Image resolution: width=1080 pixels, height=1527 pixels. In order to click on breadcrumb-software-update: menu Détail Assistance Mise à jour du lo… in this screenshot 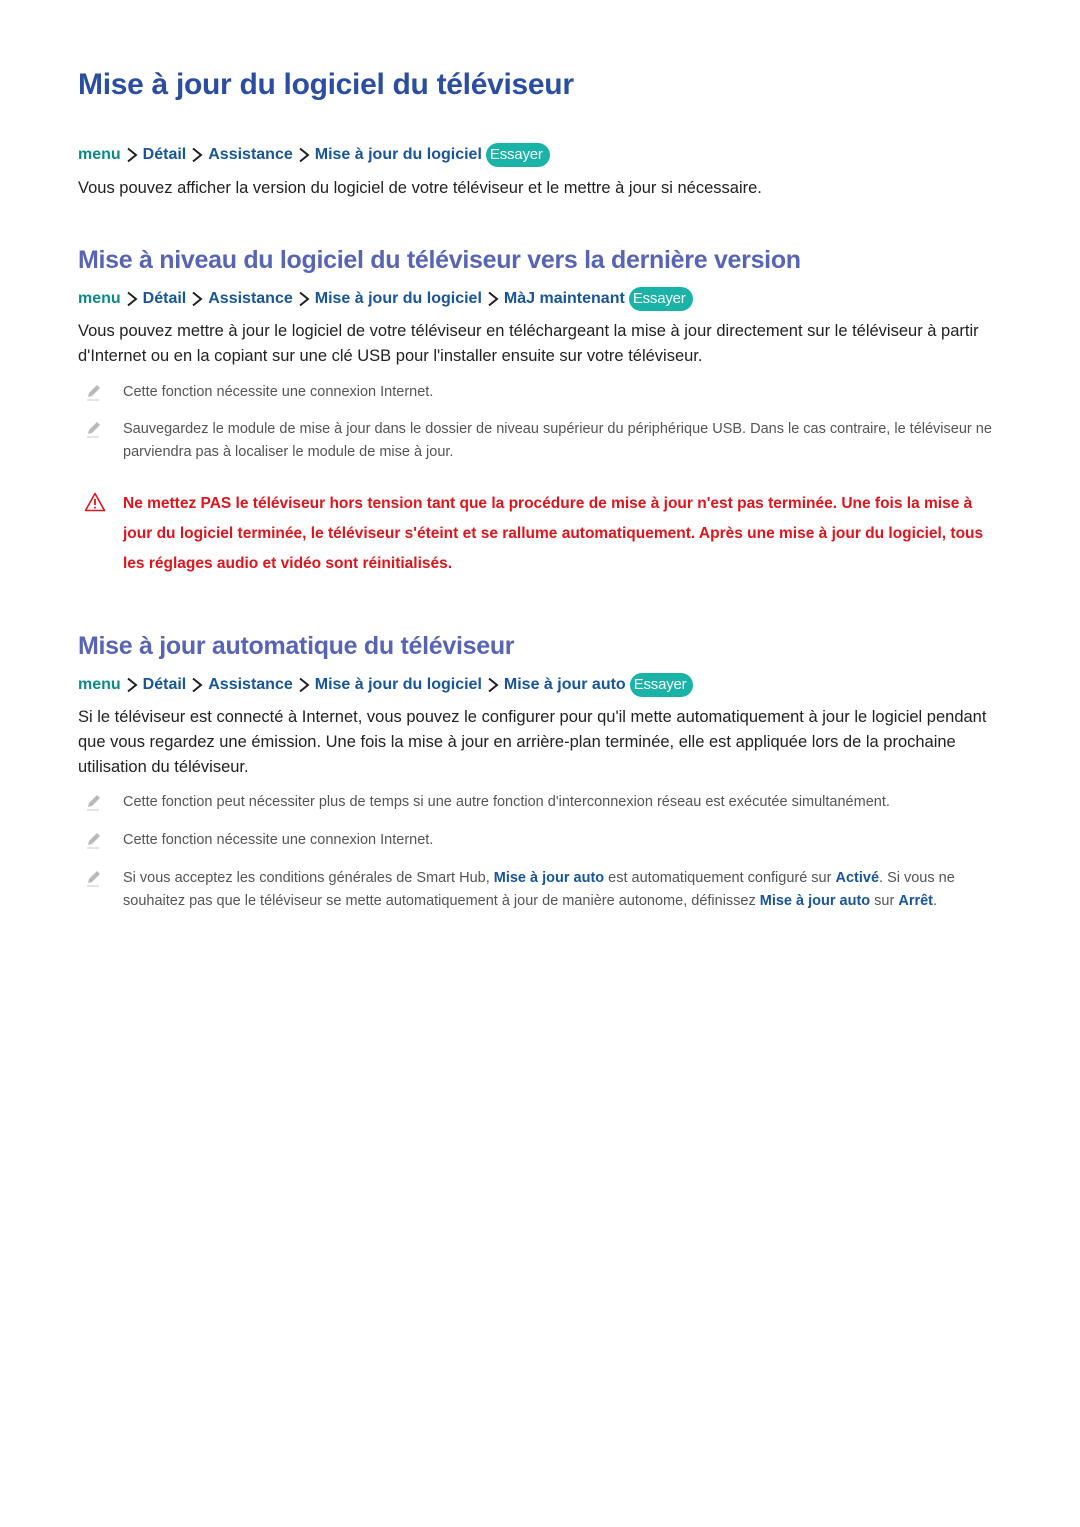, I will do `click(314, 155)`.